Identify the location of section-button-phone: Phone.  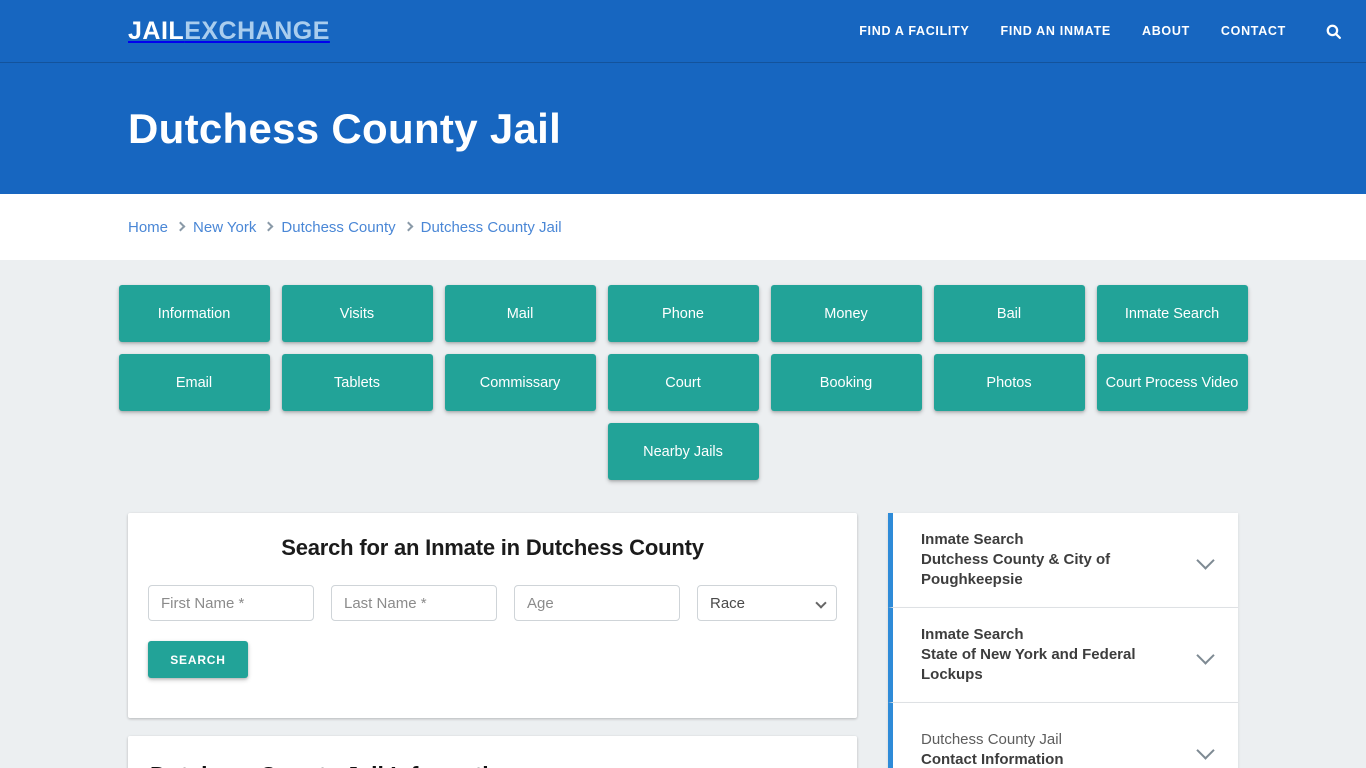
(683, 313).